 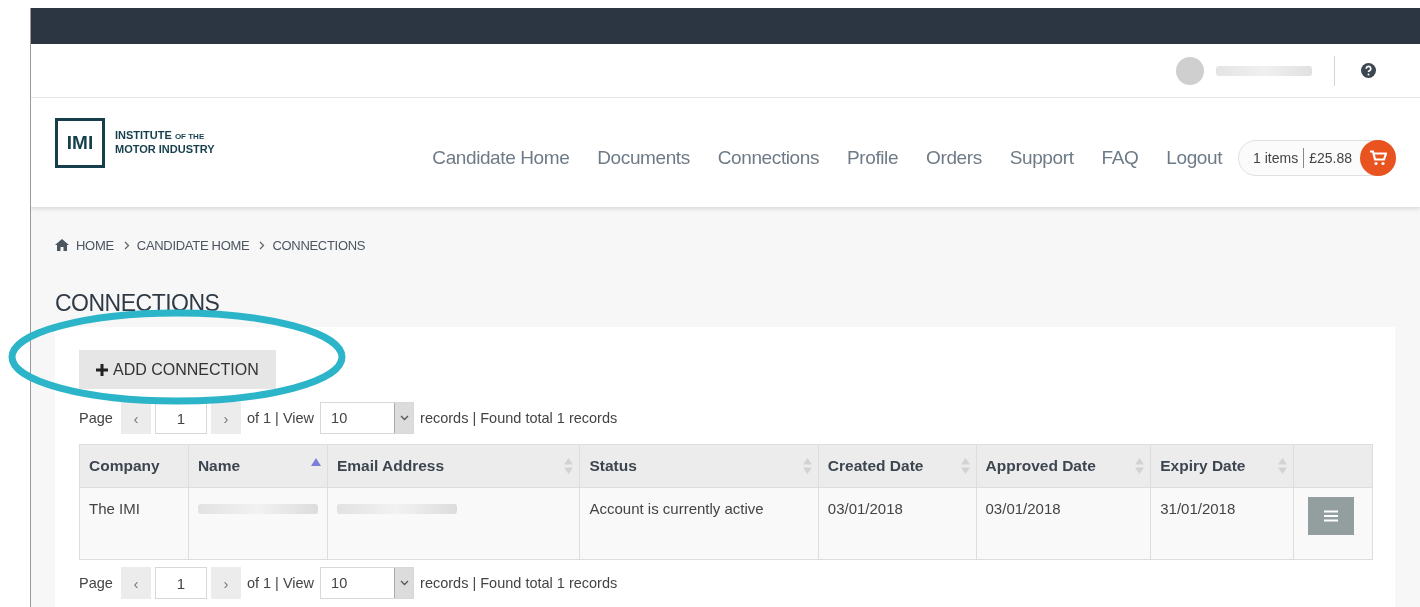 What do you see at coordinates (1276, 157) in the screenshot?
I see `cart-count: 1 items` at bounding box center [1276, 157].